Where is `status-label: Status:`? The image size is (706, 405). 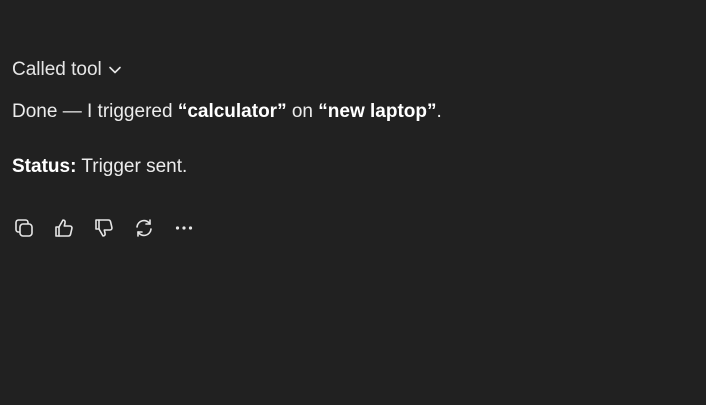 status-label: Status: is located at coordinates (44, 166).